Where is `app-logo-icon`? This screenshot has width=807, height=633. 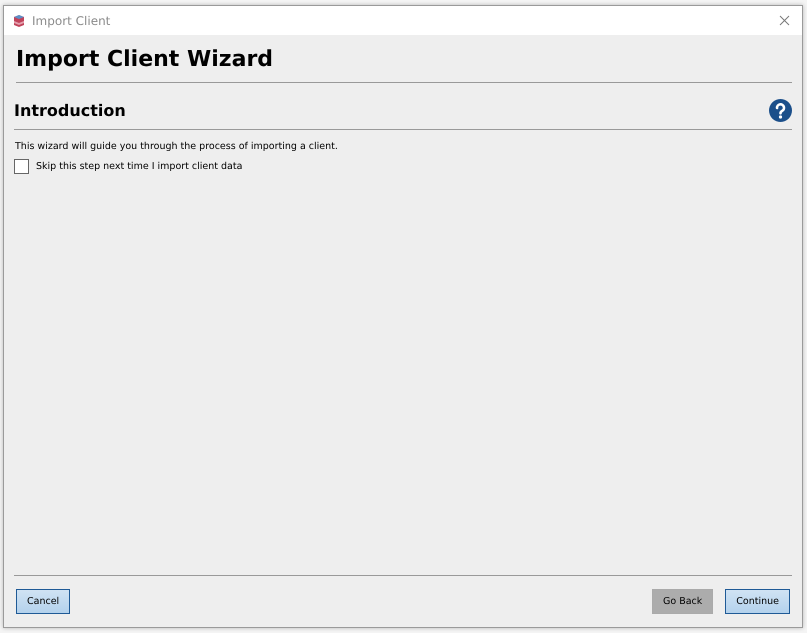 app-logo-icon is located at coordinates (19, 21).